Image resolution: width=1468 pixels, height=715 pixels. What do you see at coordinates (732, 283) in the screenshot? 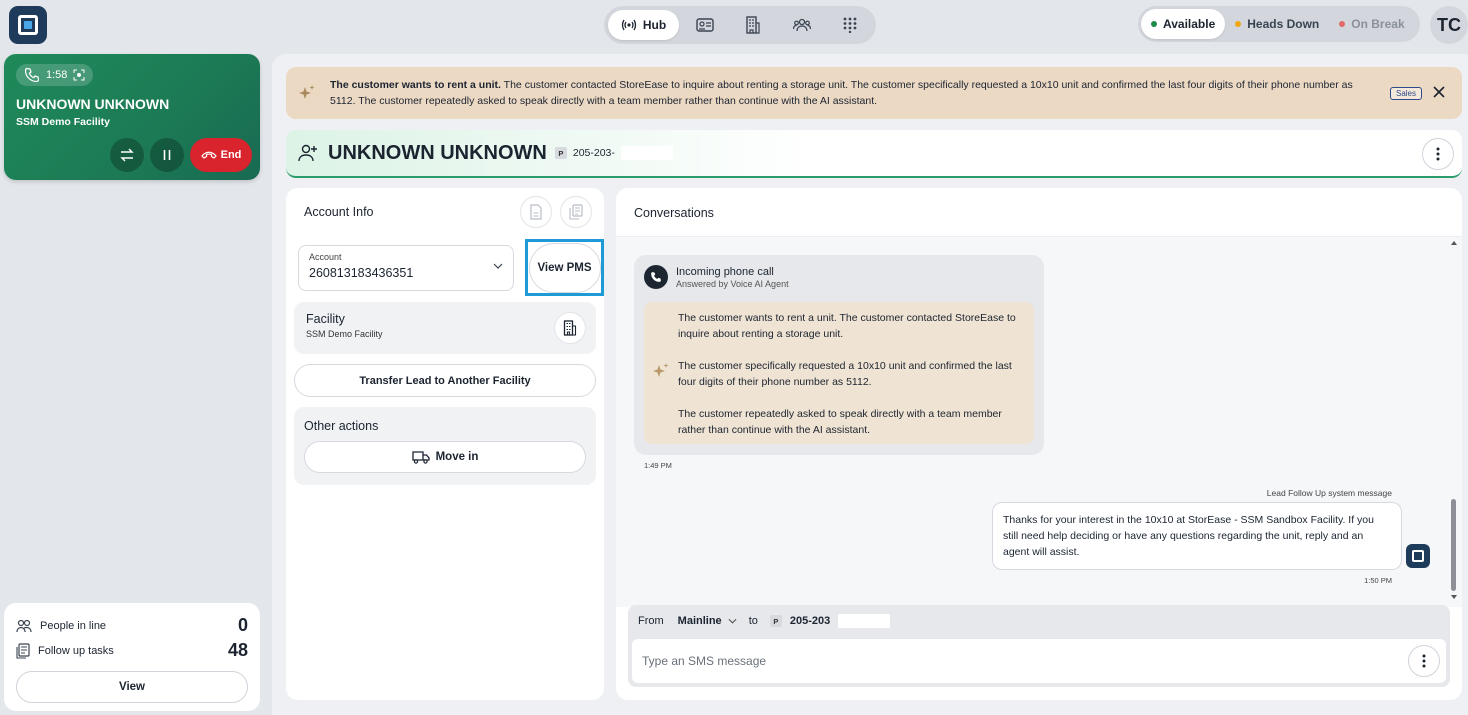
I see `call-message-subtitle: Answered by Voice AI Agent` at bounding box center [732, 283].